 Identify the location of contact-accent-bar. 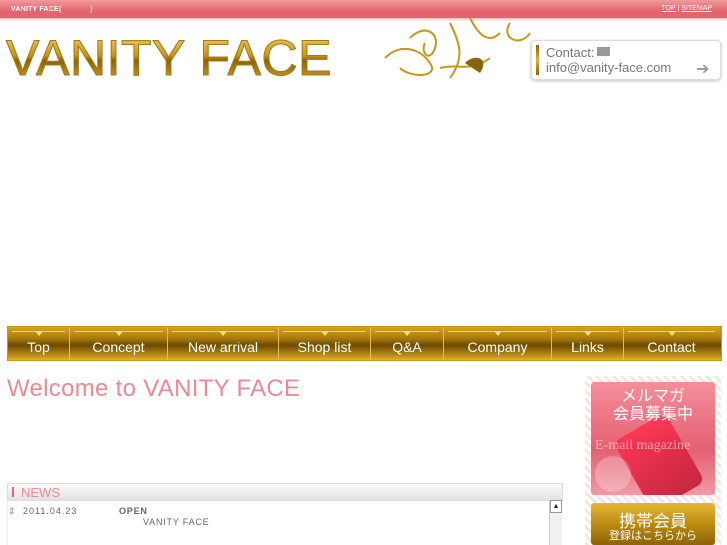
(537, 60).